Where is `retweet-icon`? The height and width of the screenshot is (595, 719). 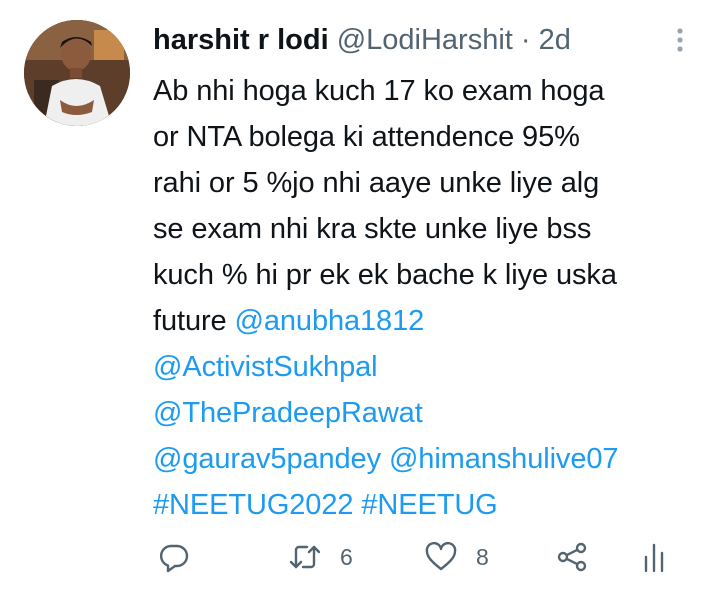 retweet-icon is located at coordinates (305, 557).